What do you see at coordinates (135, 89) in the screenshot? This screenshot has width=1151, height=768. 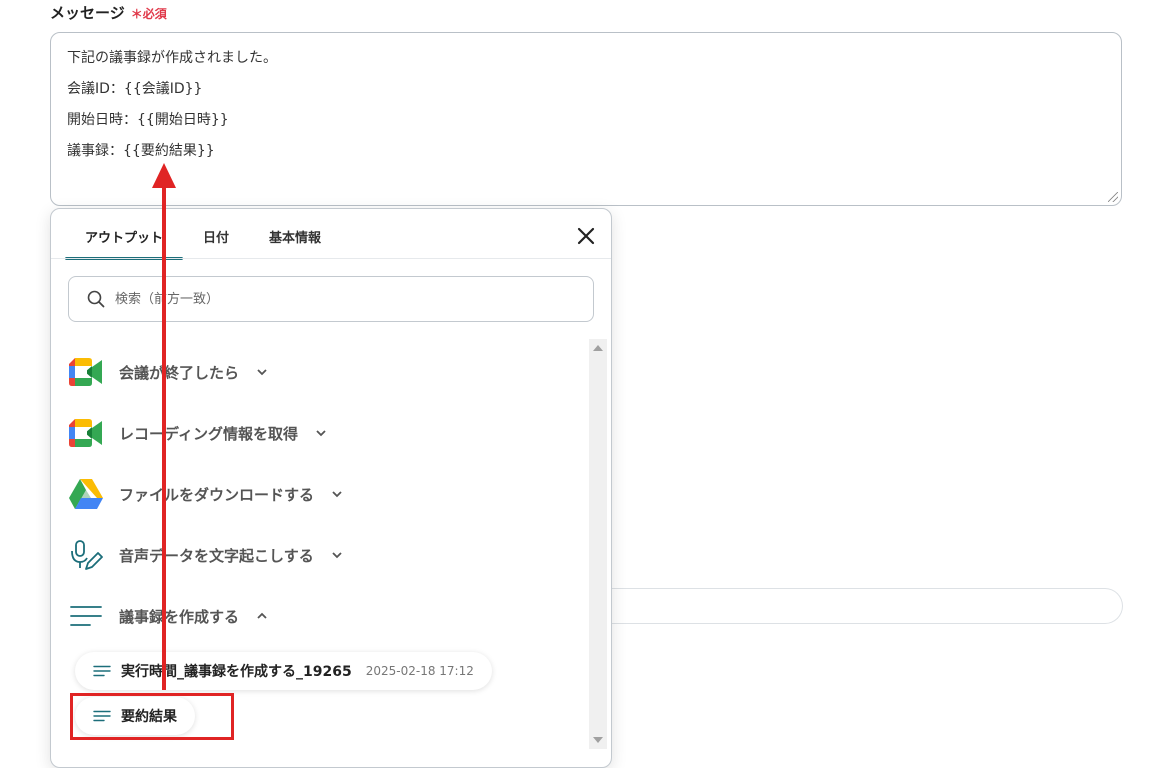 I see `message-line: 会議ID：{{会議ID}}` at bounding box center [135, 89].